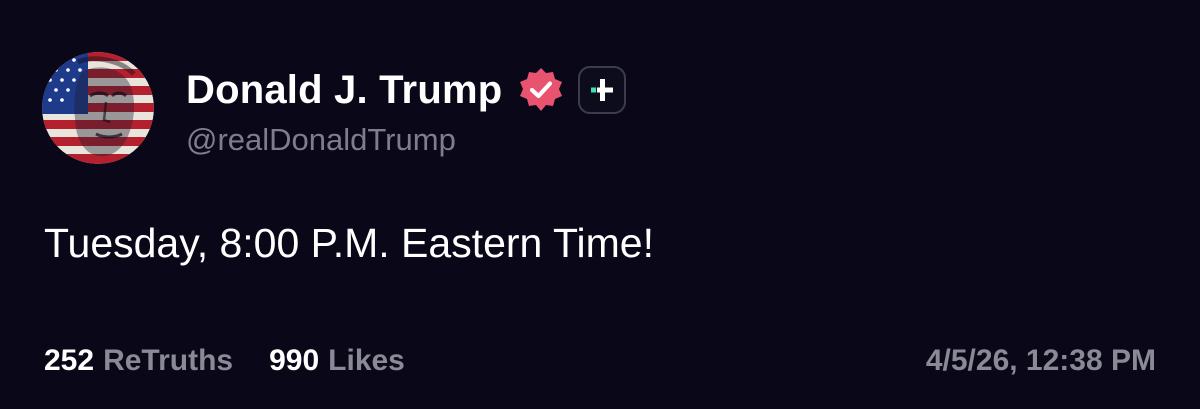  I want to click on verified-check-icon, so click(541, 90).